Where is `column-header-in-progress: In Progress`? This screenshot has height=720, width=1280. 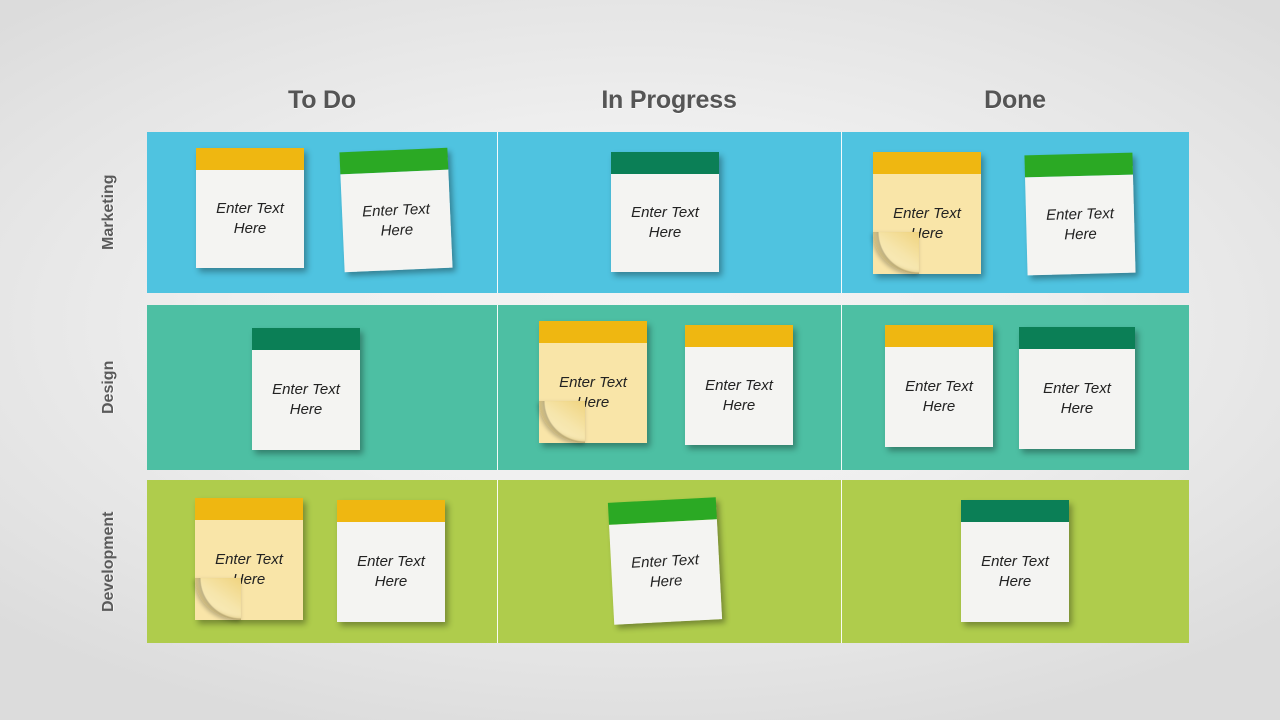
column-header-in-progress: In Progress is located at coordinates (669, 100).